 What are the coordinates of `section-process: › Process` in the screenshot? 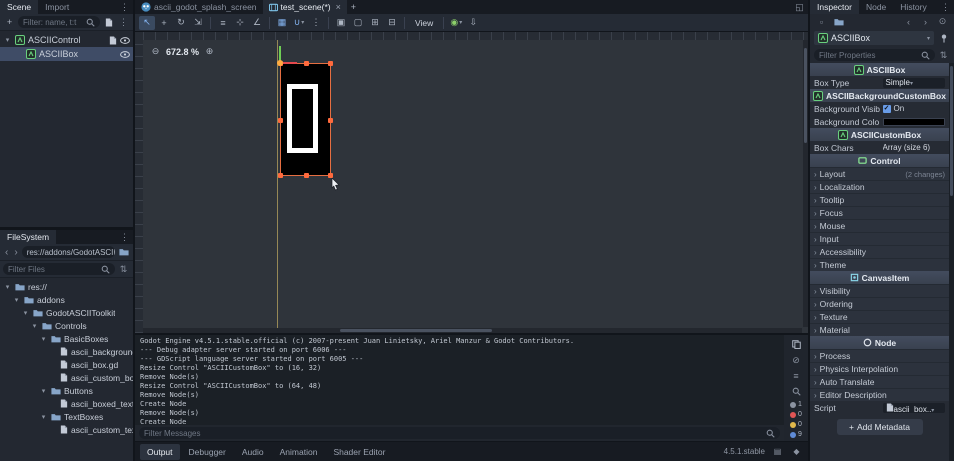 It's located at (879, 355).